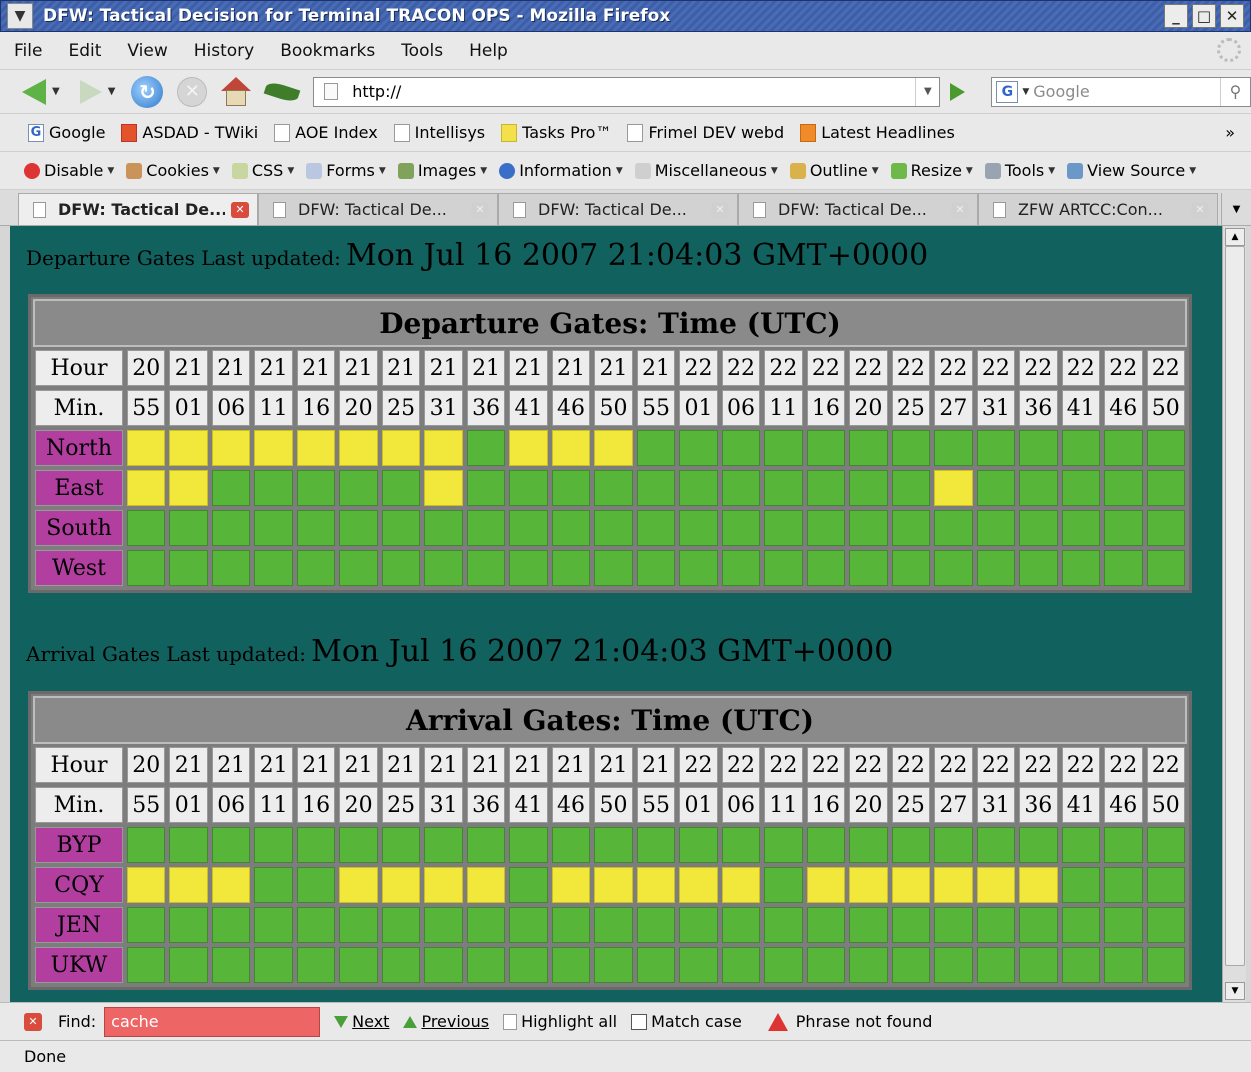 Image resolution: width=1251 pixels, height=1072 pixels. Describe the element at coordinates (173, 170) in the screenshot. I see `dev-cookies: Cookies ▼` at that location.